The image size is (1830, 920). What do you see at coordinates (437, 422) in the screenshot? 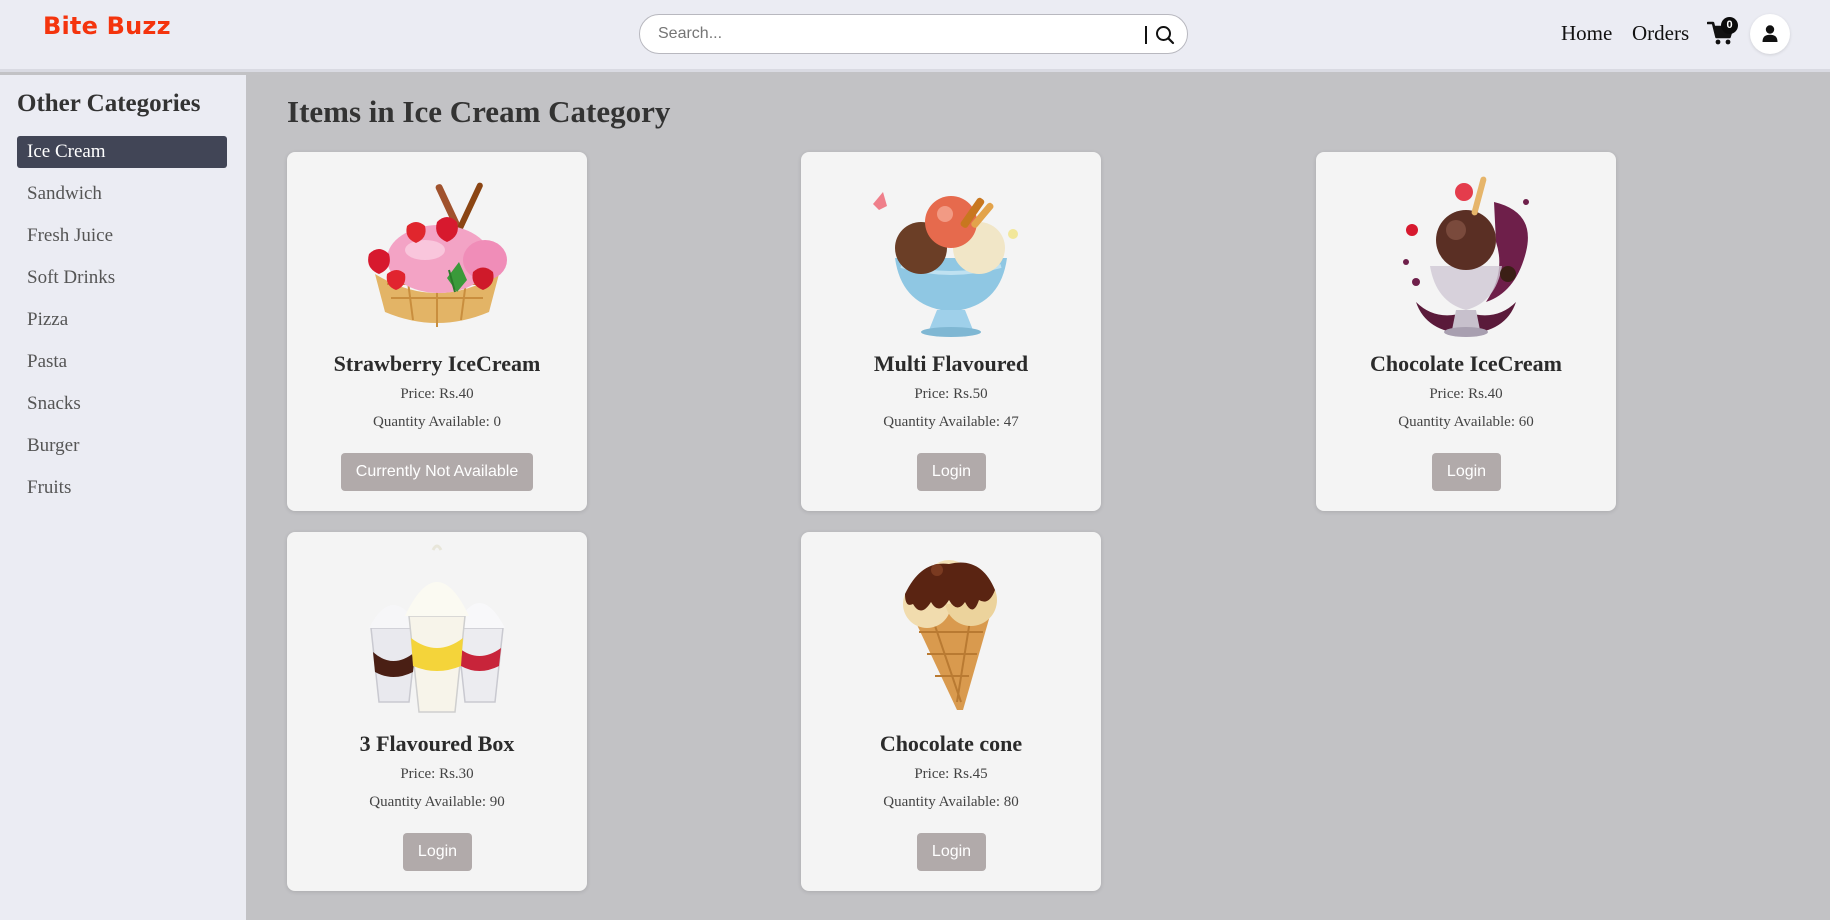
I see `product-quantity: Quantity Available: 0` at bounding box center [437, 422].